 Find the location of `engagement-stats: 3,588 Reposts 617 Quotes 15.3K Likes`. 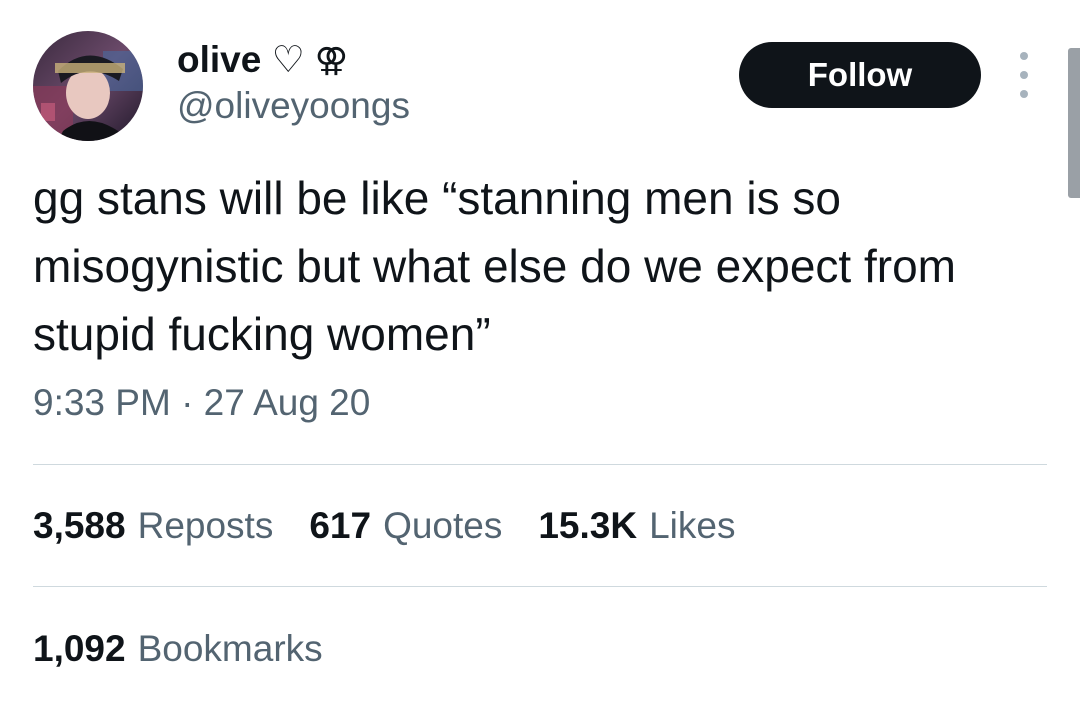

engagement-stats: 3,588 Reposts 617 Quotes 15.3K Likes is located at coordinates (402, 526).